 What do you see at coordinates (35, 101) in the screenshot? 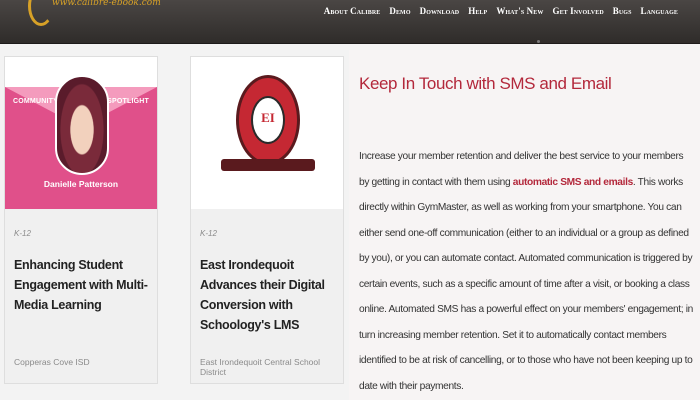
I see `community-label: COMMUNITY` at bounding box center [35, 101].